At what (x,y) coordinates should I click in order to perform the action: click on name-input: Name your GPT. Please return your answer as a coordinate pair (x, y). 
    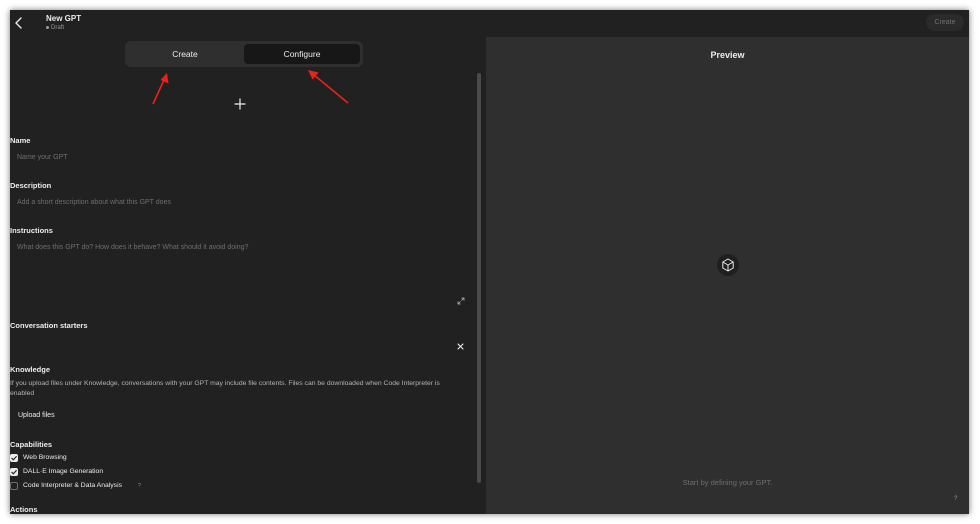
    Looking at the image, I should click on (240, 157).